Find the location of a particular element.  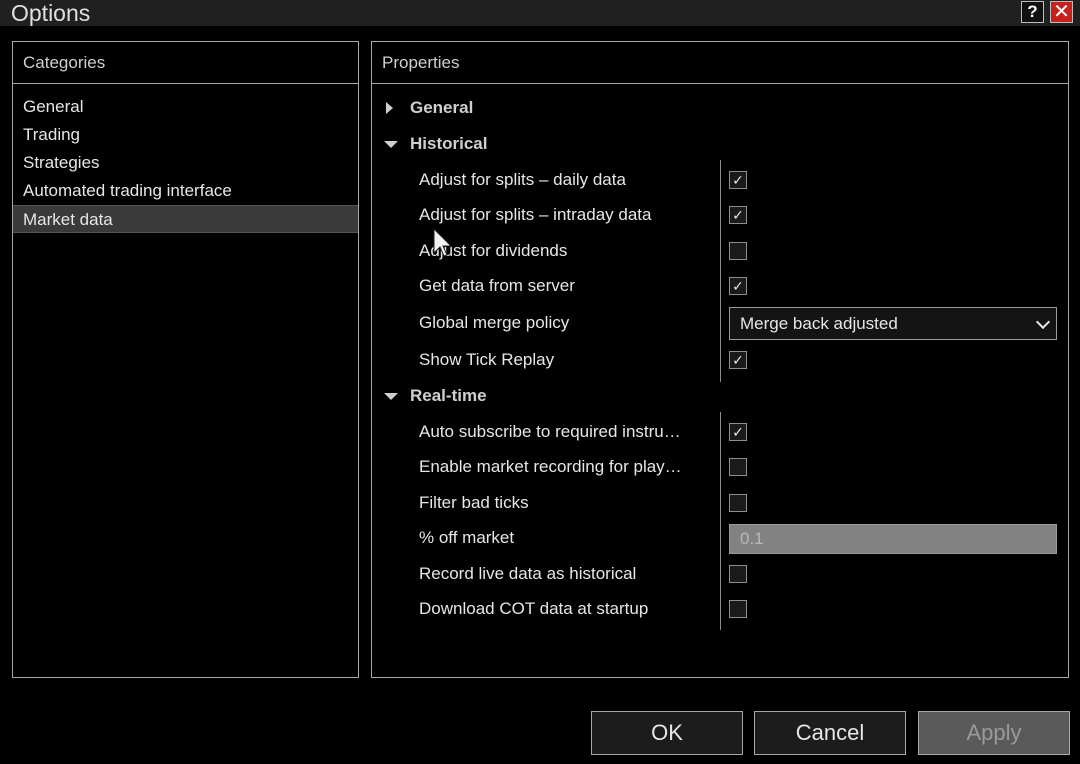

title-bar: Options ? ✕ is located at coordinates (540, 13).